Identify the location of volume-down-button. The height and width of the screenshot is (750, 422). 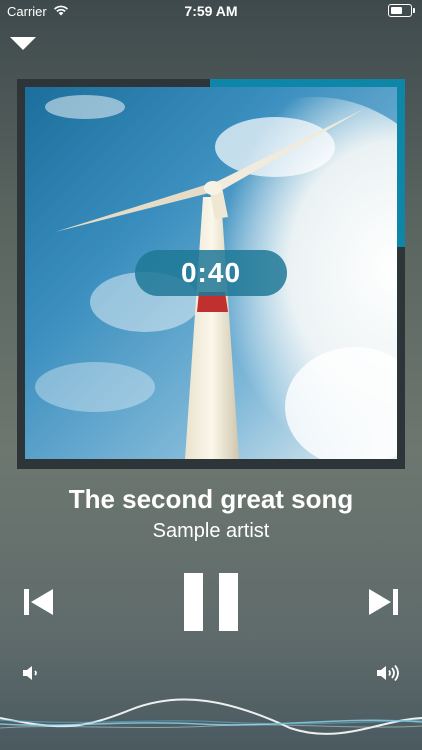
(33, 675).